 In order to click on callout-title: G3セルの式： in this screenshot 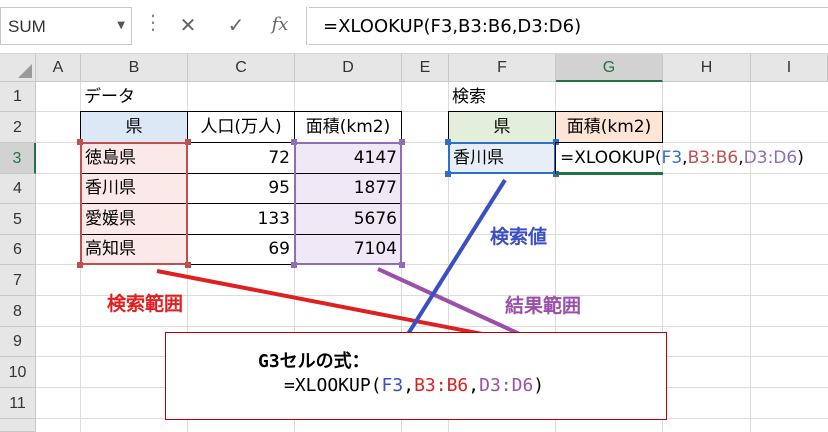, I will do `click(314, 361)`.